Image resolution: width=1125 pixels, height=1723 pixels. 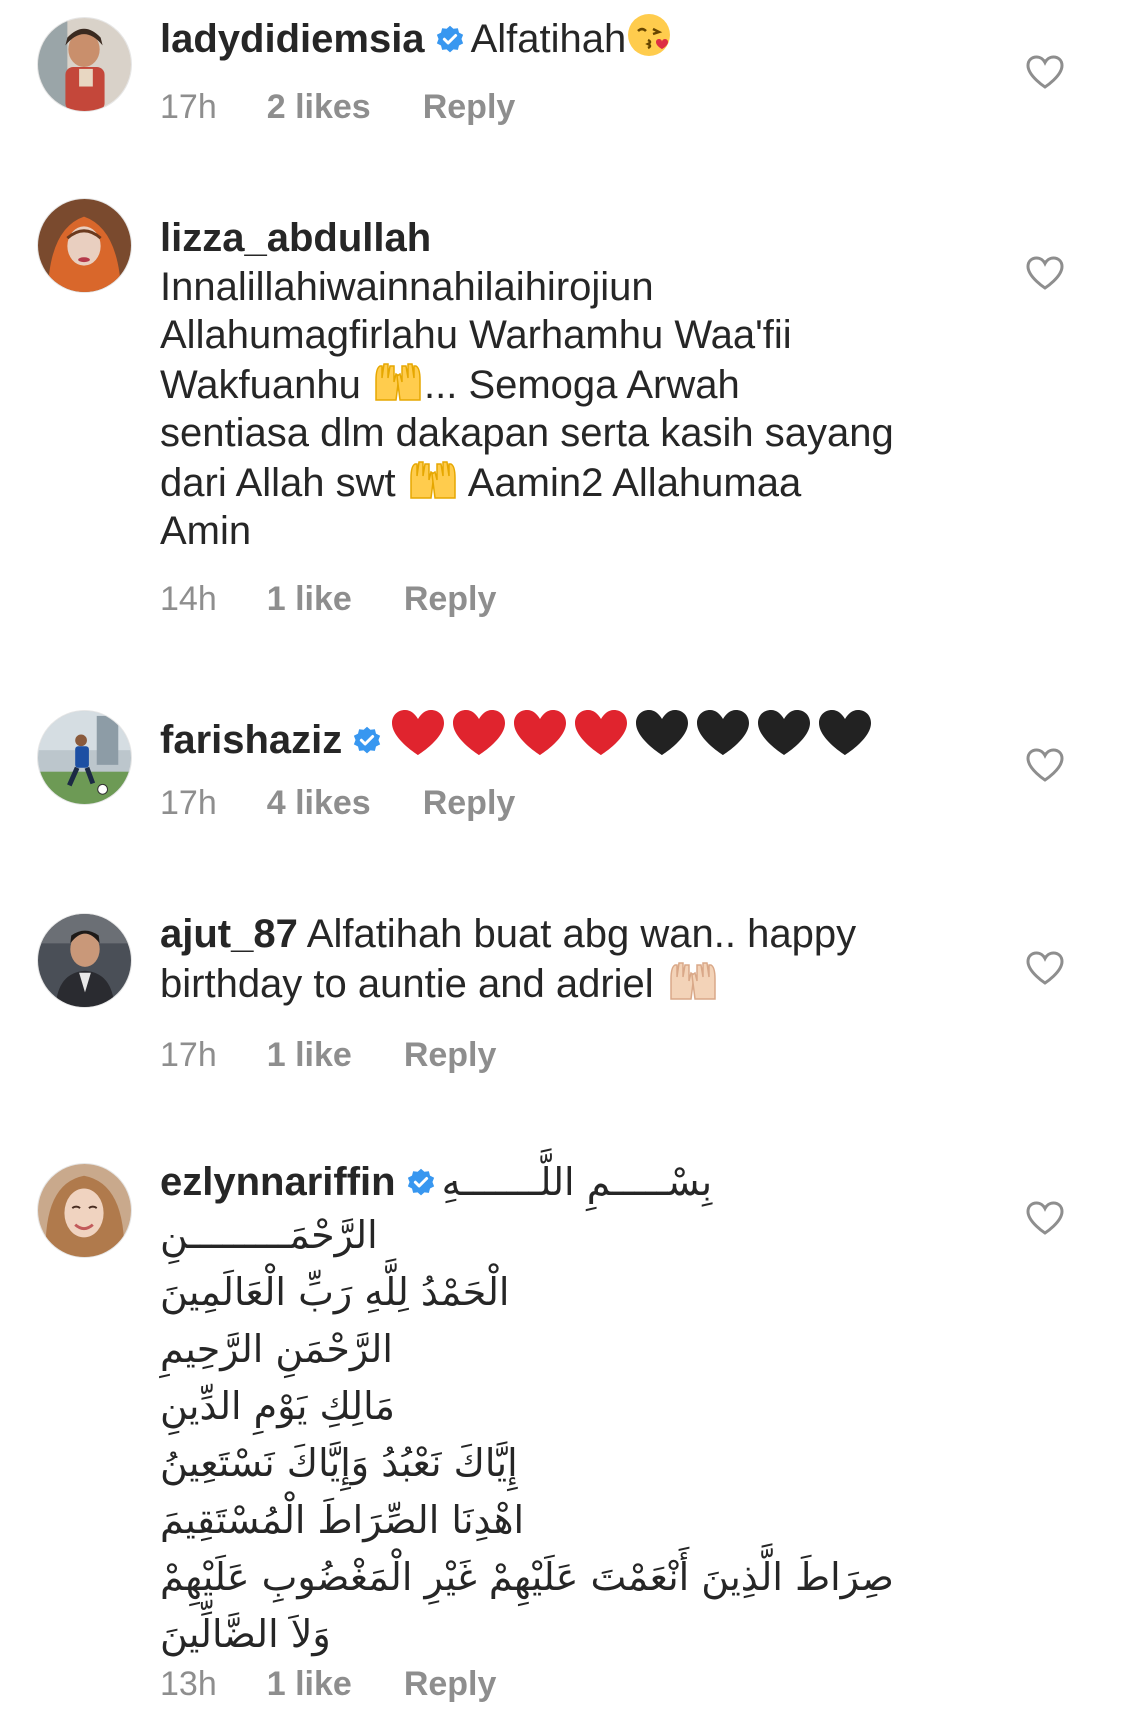 I want to click on comment-body: ladydidiemsia Alfatihah, so click(x=565, y=38).